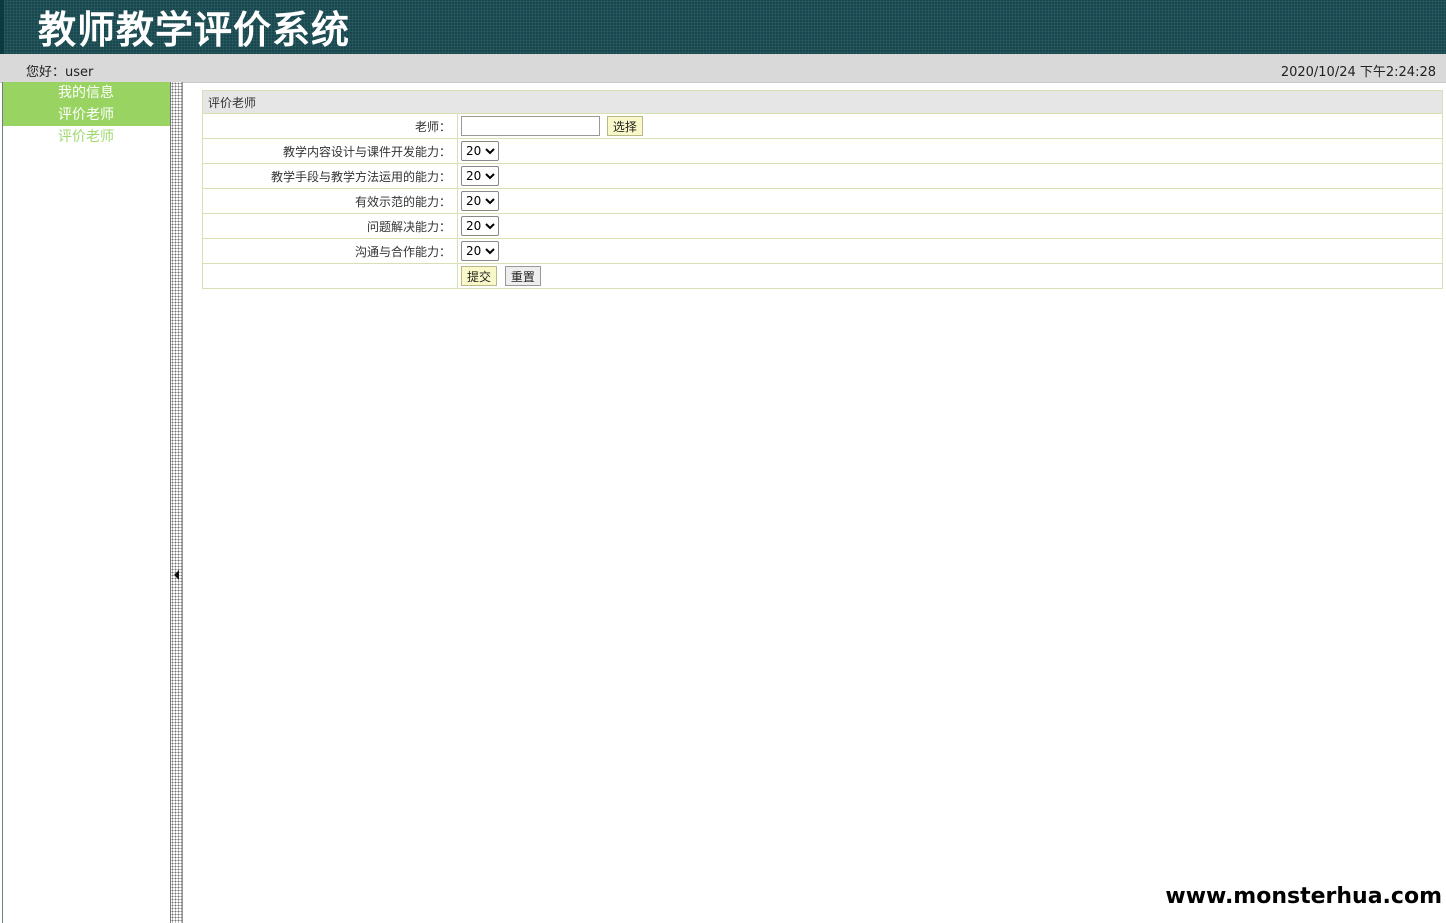 This screenshot has width=1446, height=923. What do you see at coordinates (822, 176) in the screenshot?
I see `criteria-row: 教学手段与教学方法运用的能力： 20` at bounding box center [822, 176].